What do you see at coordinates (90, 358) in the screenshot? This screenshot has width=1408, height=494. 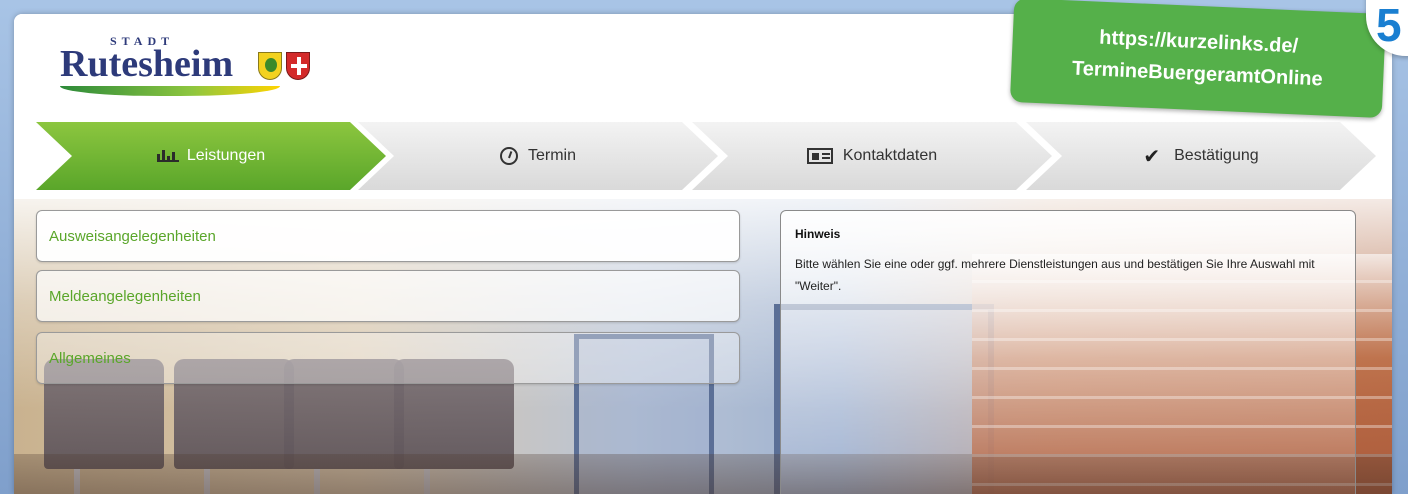 I see `category-label: Allgemeines` at bounding box center [90, 358].